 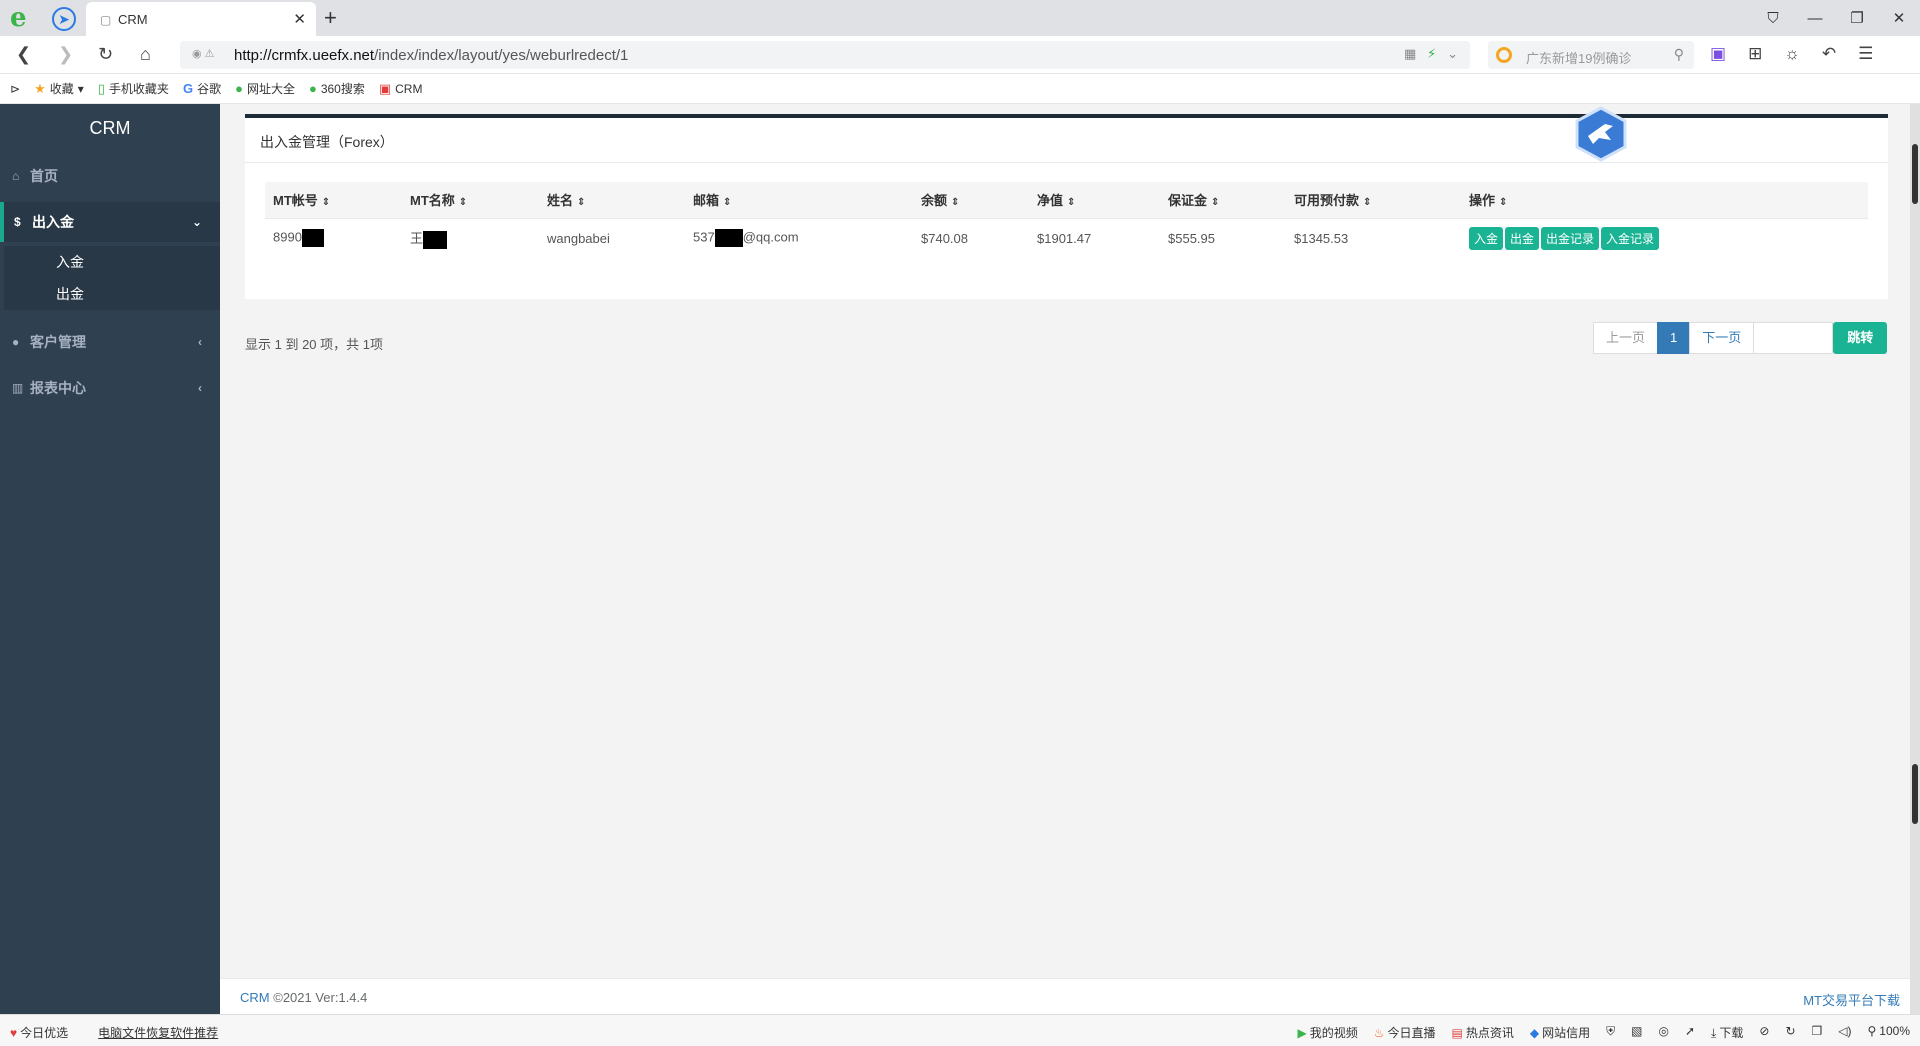 I want to click on jump-button: 跳转, so click(x=1860, y=338).